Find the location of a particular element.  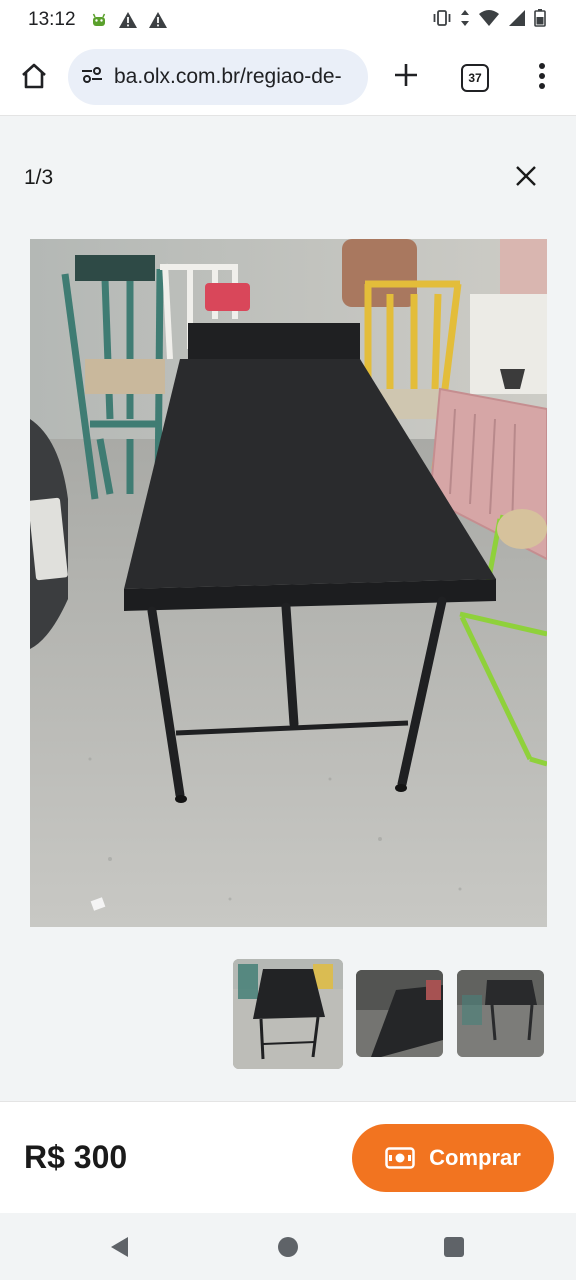

tab-count: 37 is located at coordinates (475, 78).